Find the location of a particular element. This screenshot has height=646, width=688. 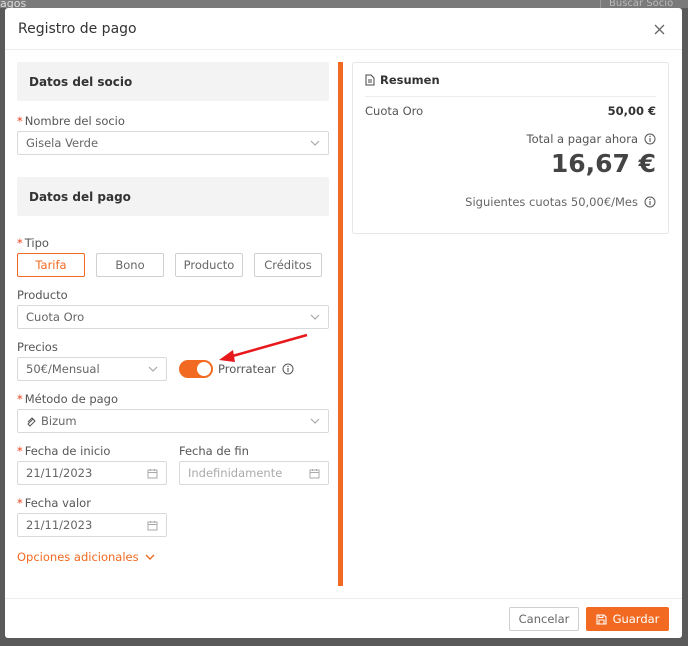

type-button-bono: Bono is located at coordinates (130, 265).